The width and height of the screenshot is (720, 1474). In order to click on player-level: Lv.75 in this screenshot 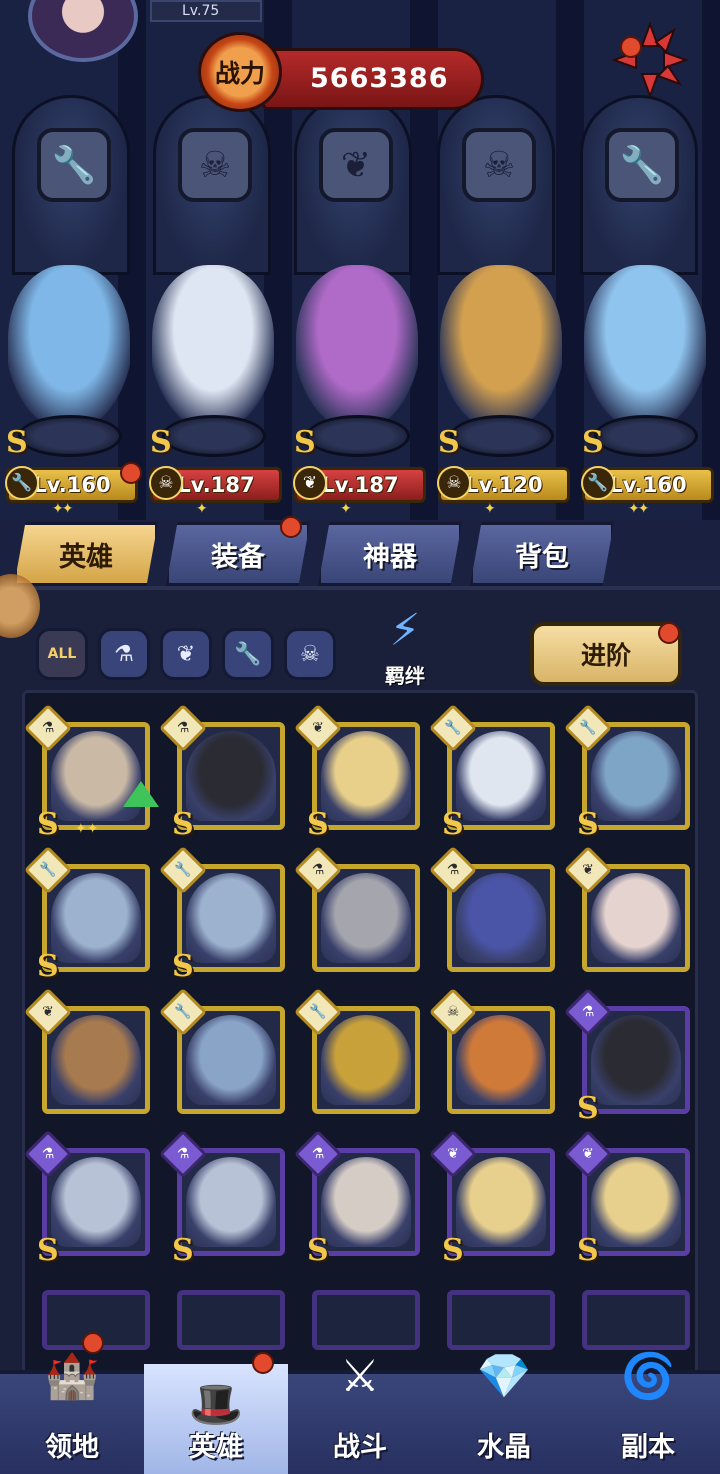, I will do `click(206, 11)`.